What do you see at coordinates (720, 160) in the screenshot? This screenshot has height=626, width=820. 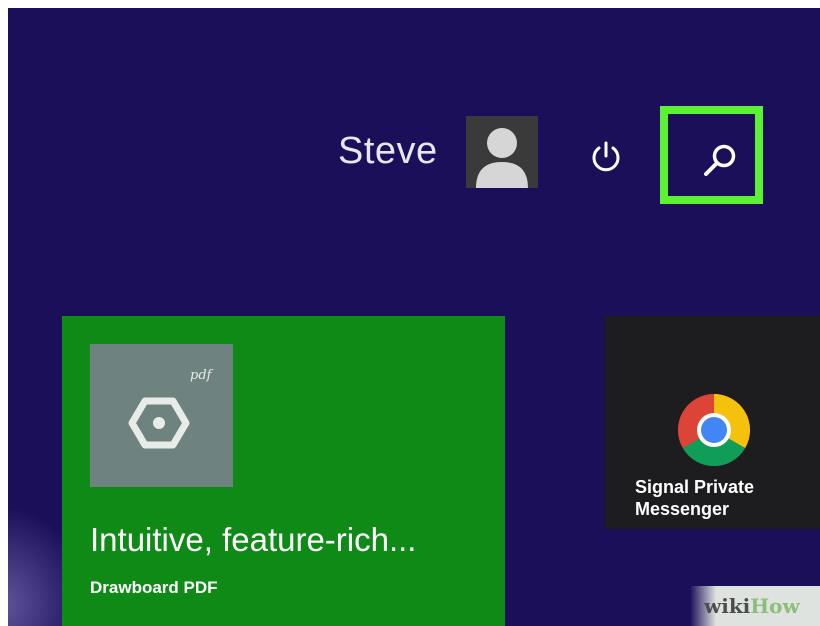 I see `search-icon` at bounding box center [720, 160].